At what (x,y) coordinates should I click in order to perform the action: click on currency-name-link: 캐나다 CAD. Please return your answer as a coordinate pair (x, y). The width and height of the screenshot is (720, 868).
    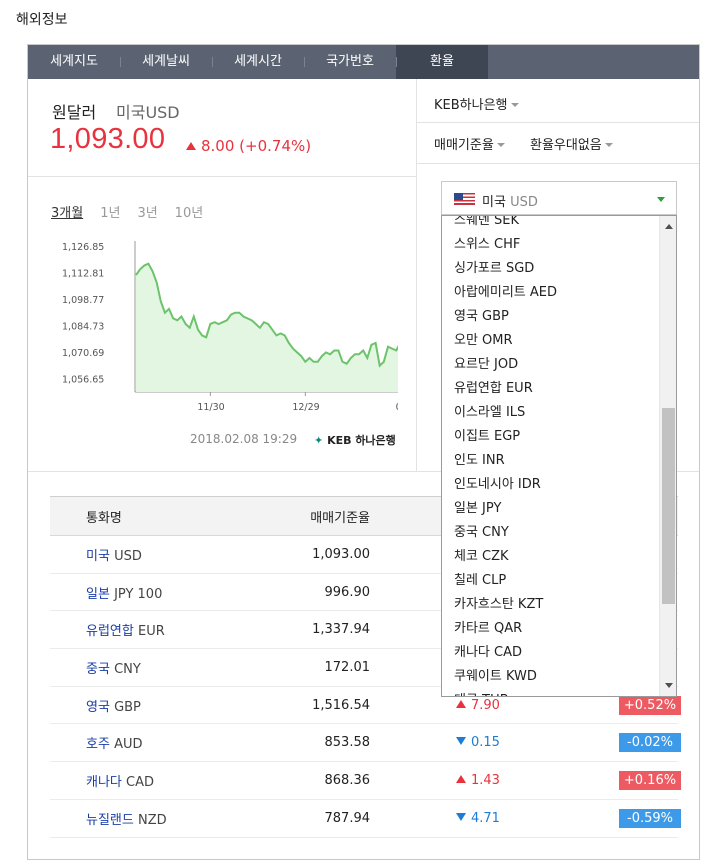
    Looking at the image, I should click on (155, 780).